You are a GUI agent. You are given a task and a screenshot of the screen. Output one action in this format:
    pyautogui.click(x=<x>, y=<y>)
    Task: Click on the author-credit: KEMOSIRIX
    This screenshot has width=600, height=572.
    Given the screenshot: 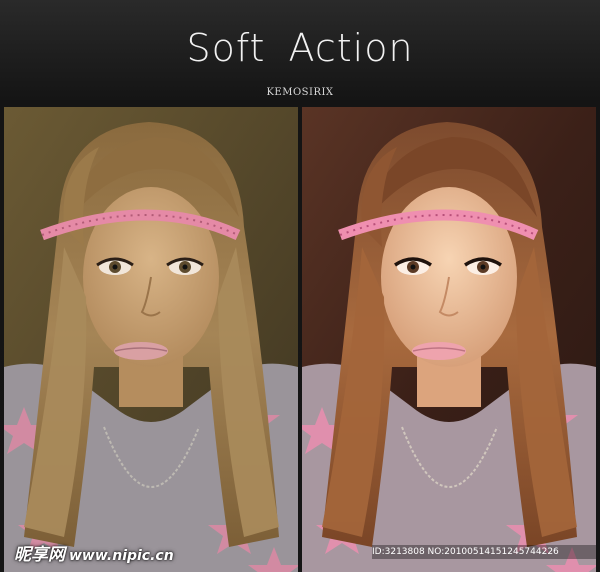 What is the action you would take?
    pyautogui.click(x=300, y=92)
    